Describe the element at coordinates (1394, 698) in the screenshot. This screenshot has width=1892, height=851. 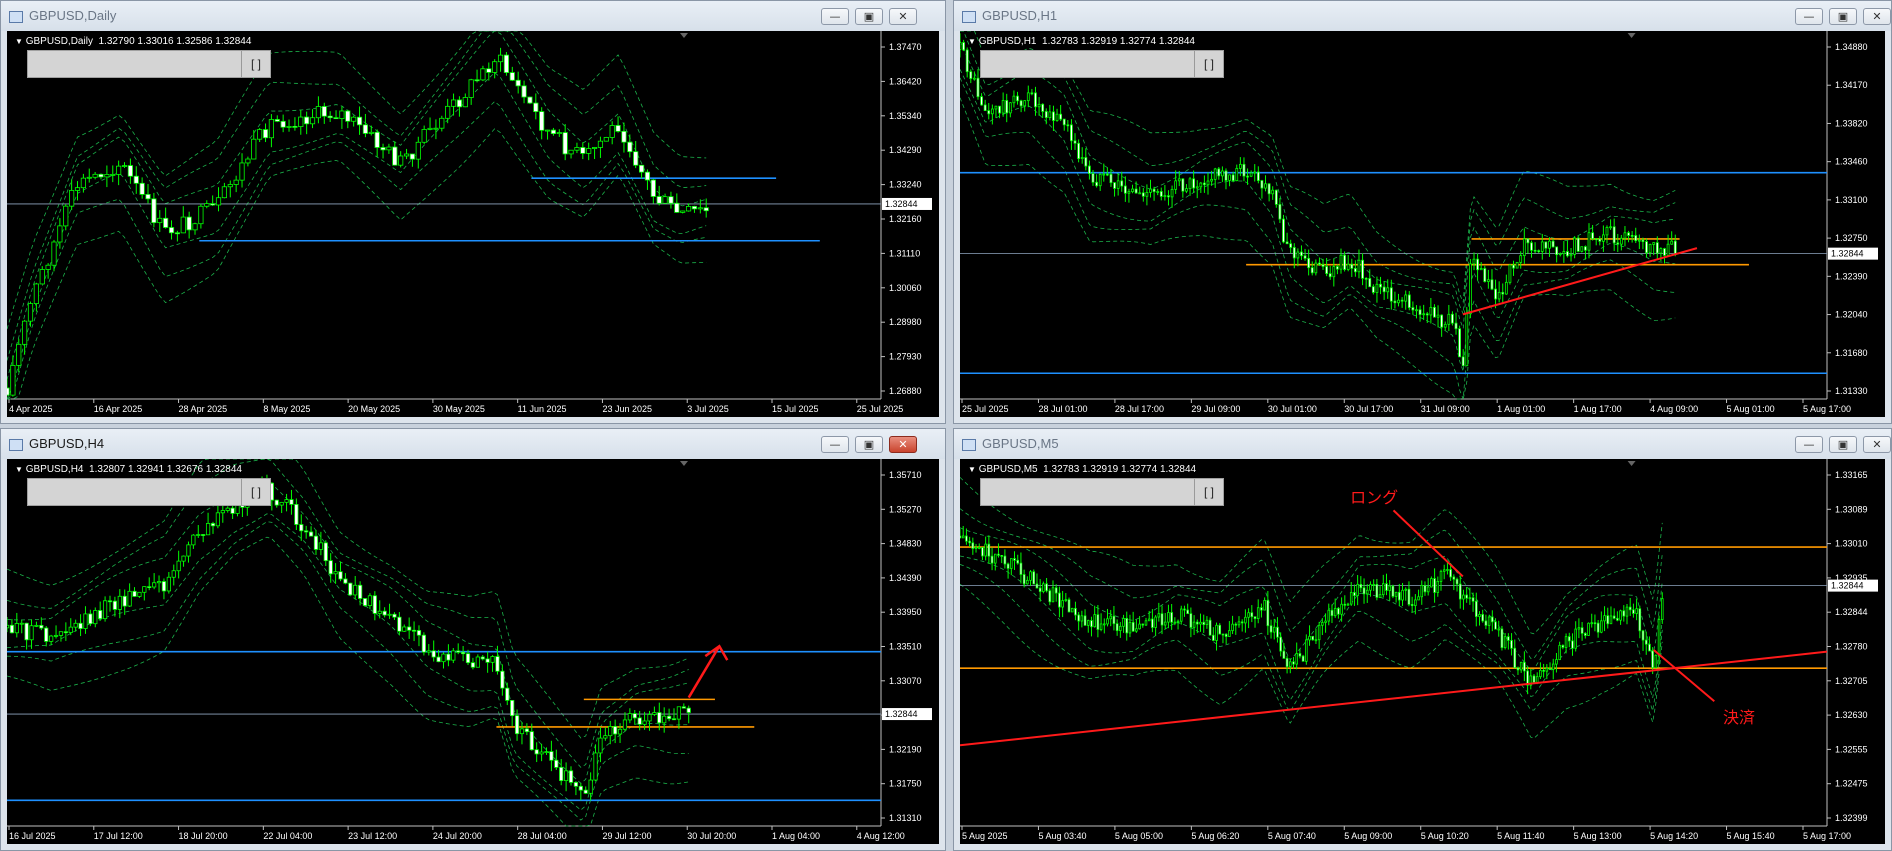
I see `trend-line` at that location.